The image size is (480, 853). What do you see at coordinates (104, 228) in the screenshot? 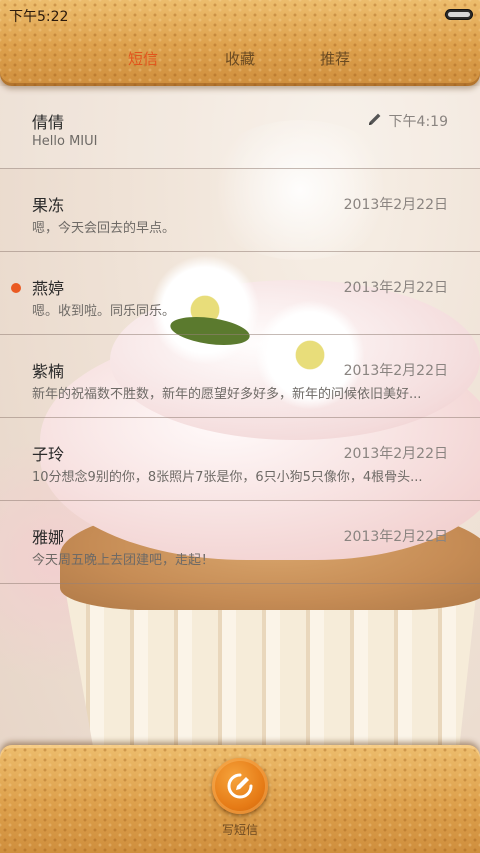
I see `message-preview: 嗯，今天会回去的早点。` at bounding box center [104, 228].